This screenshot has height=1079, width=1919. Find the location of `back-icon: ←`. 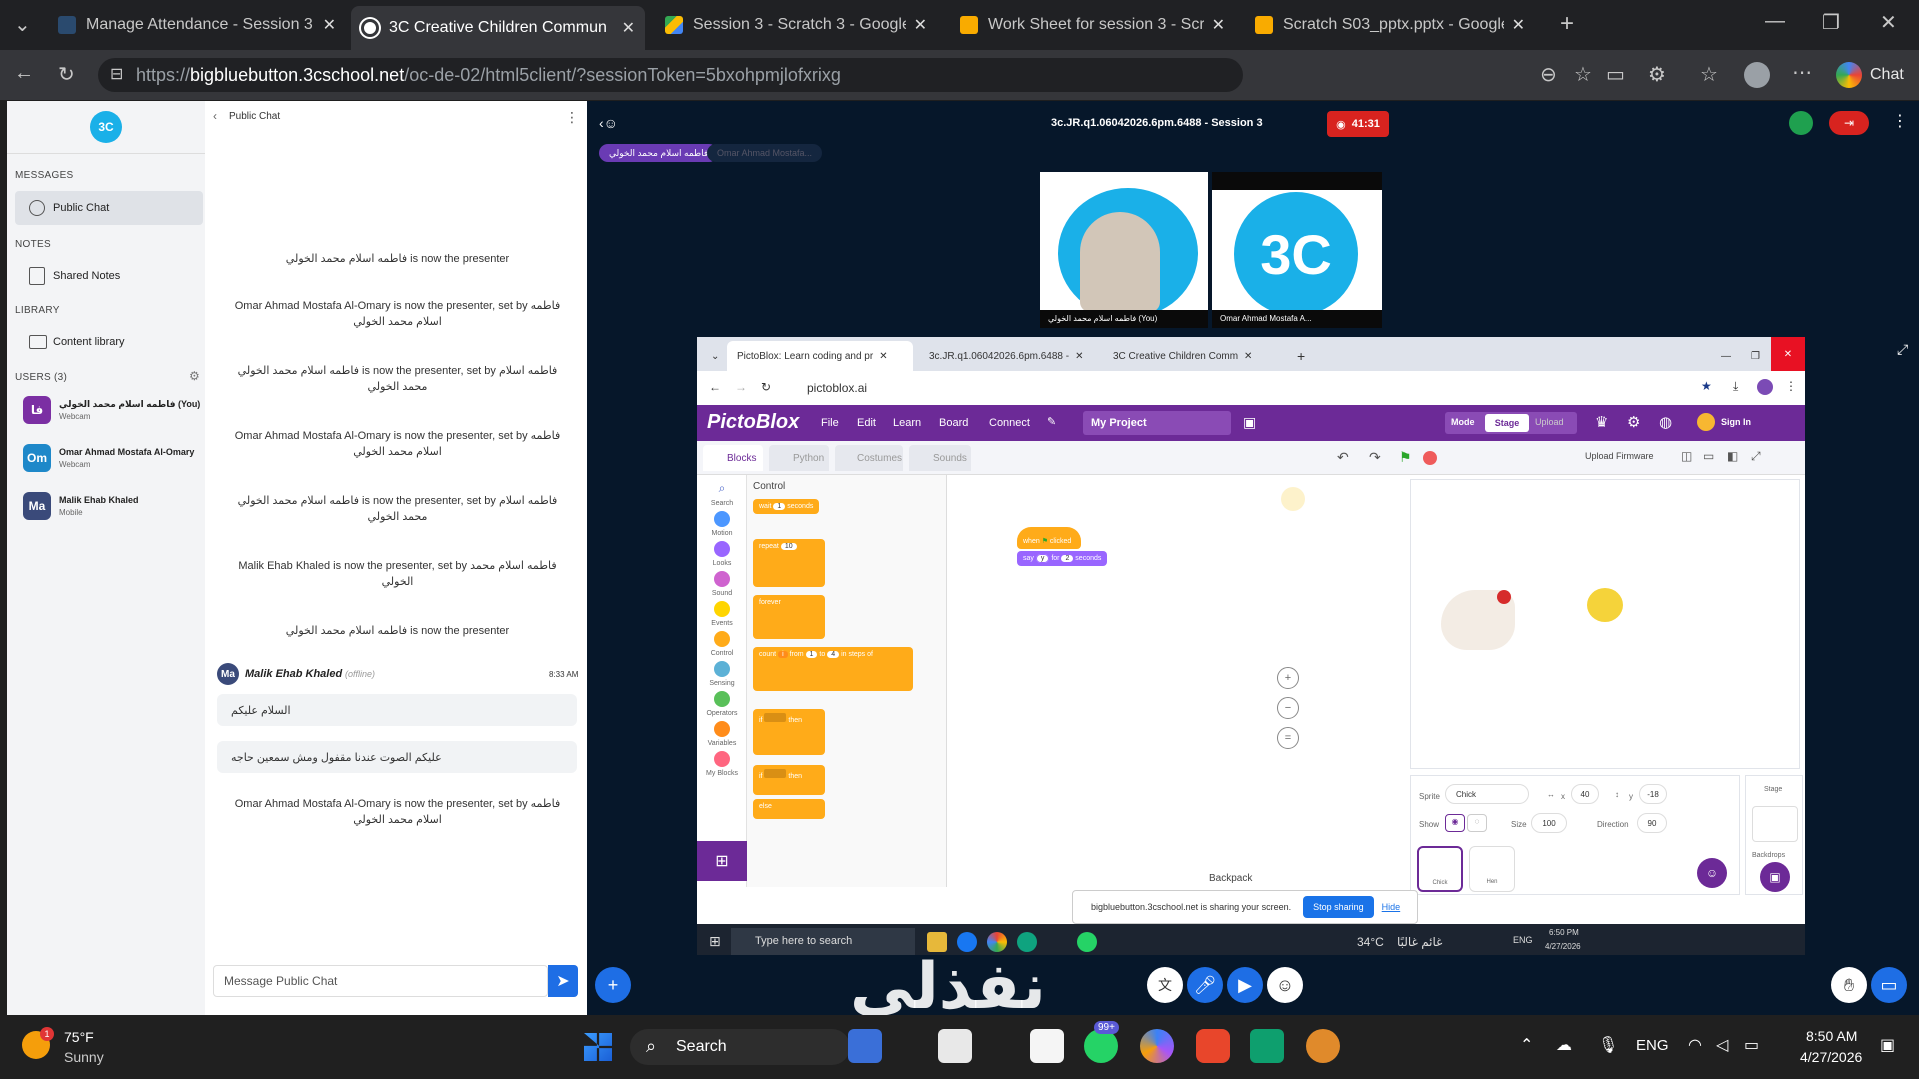

back-icon: ← is located at coordinates (715, 387).